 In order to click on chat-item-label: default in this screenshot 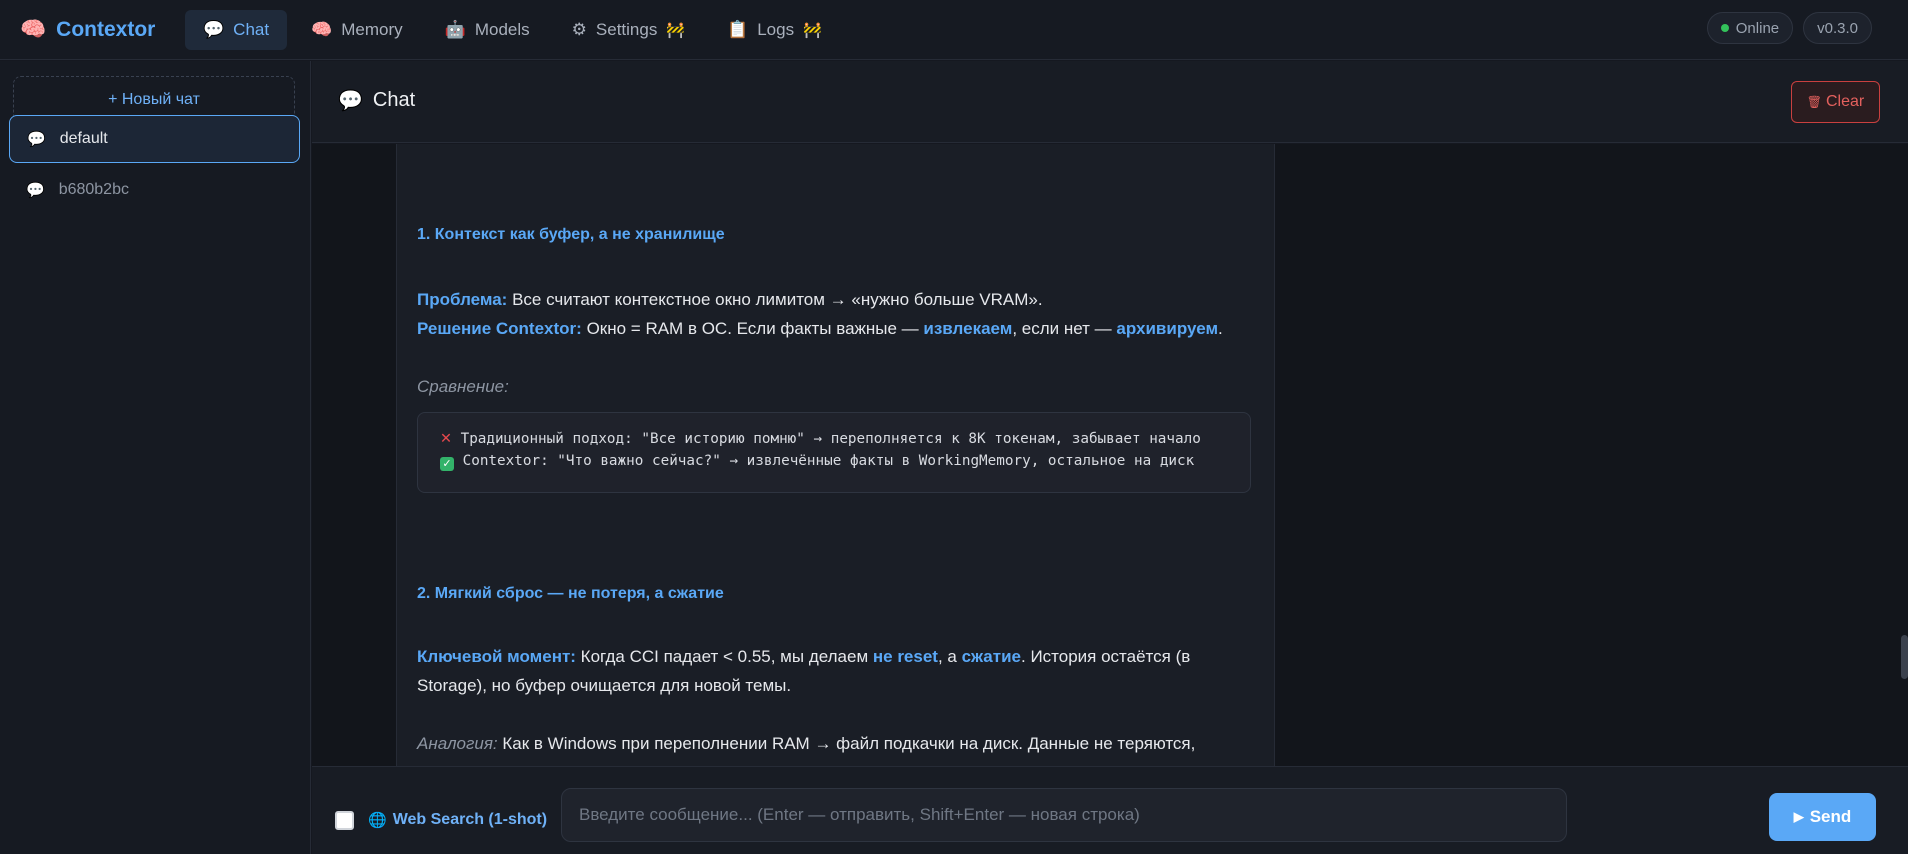, I will do `click(83, 138)`.